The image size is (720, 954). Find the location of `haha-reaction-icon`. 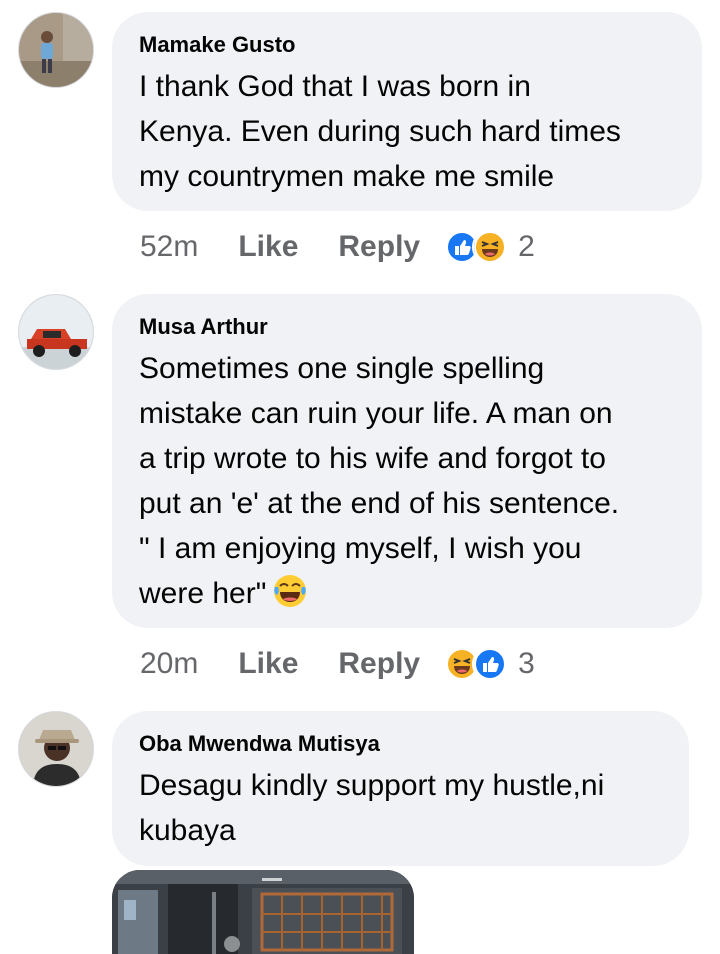

haha-reaction-icon is located at coordinates (490, 247).